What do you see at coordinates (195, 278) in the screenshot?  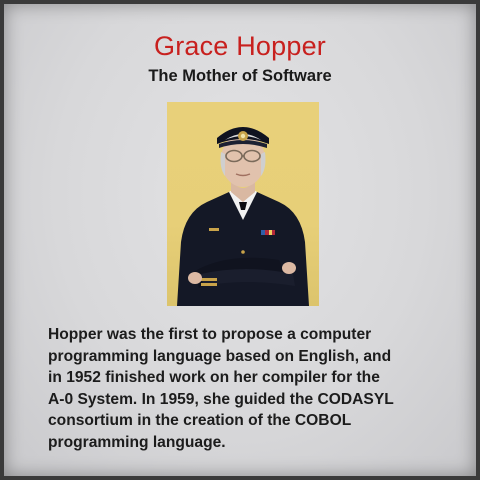 I see `hand` at bounding box center [195, 278].